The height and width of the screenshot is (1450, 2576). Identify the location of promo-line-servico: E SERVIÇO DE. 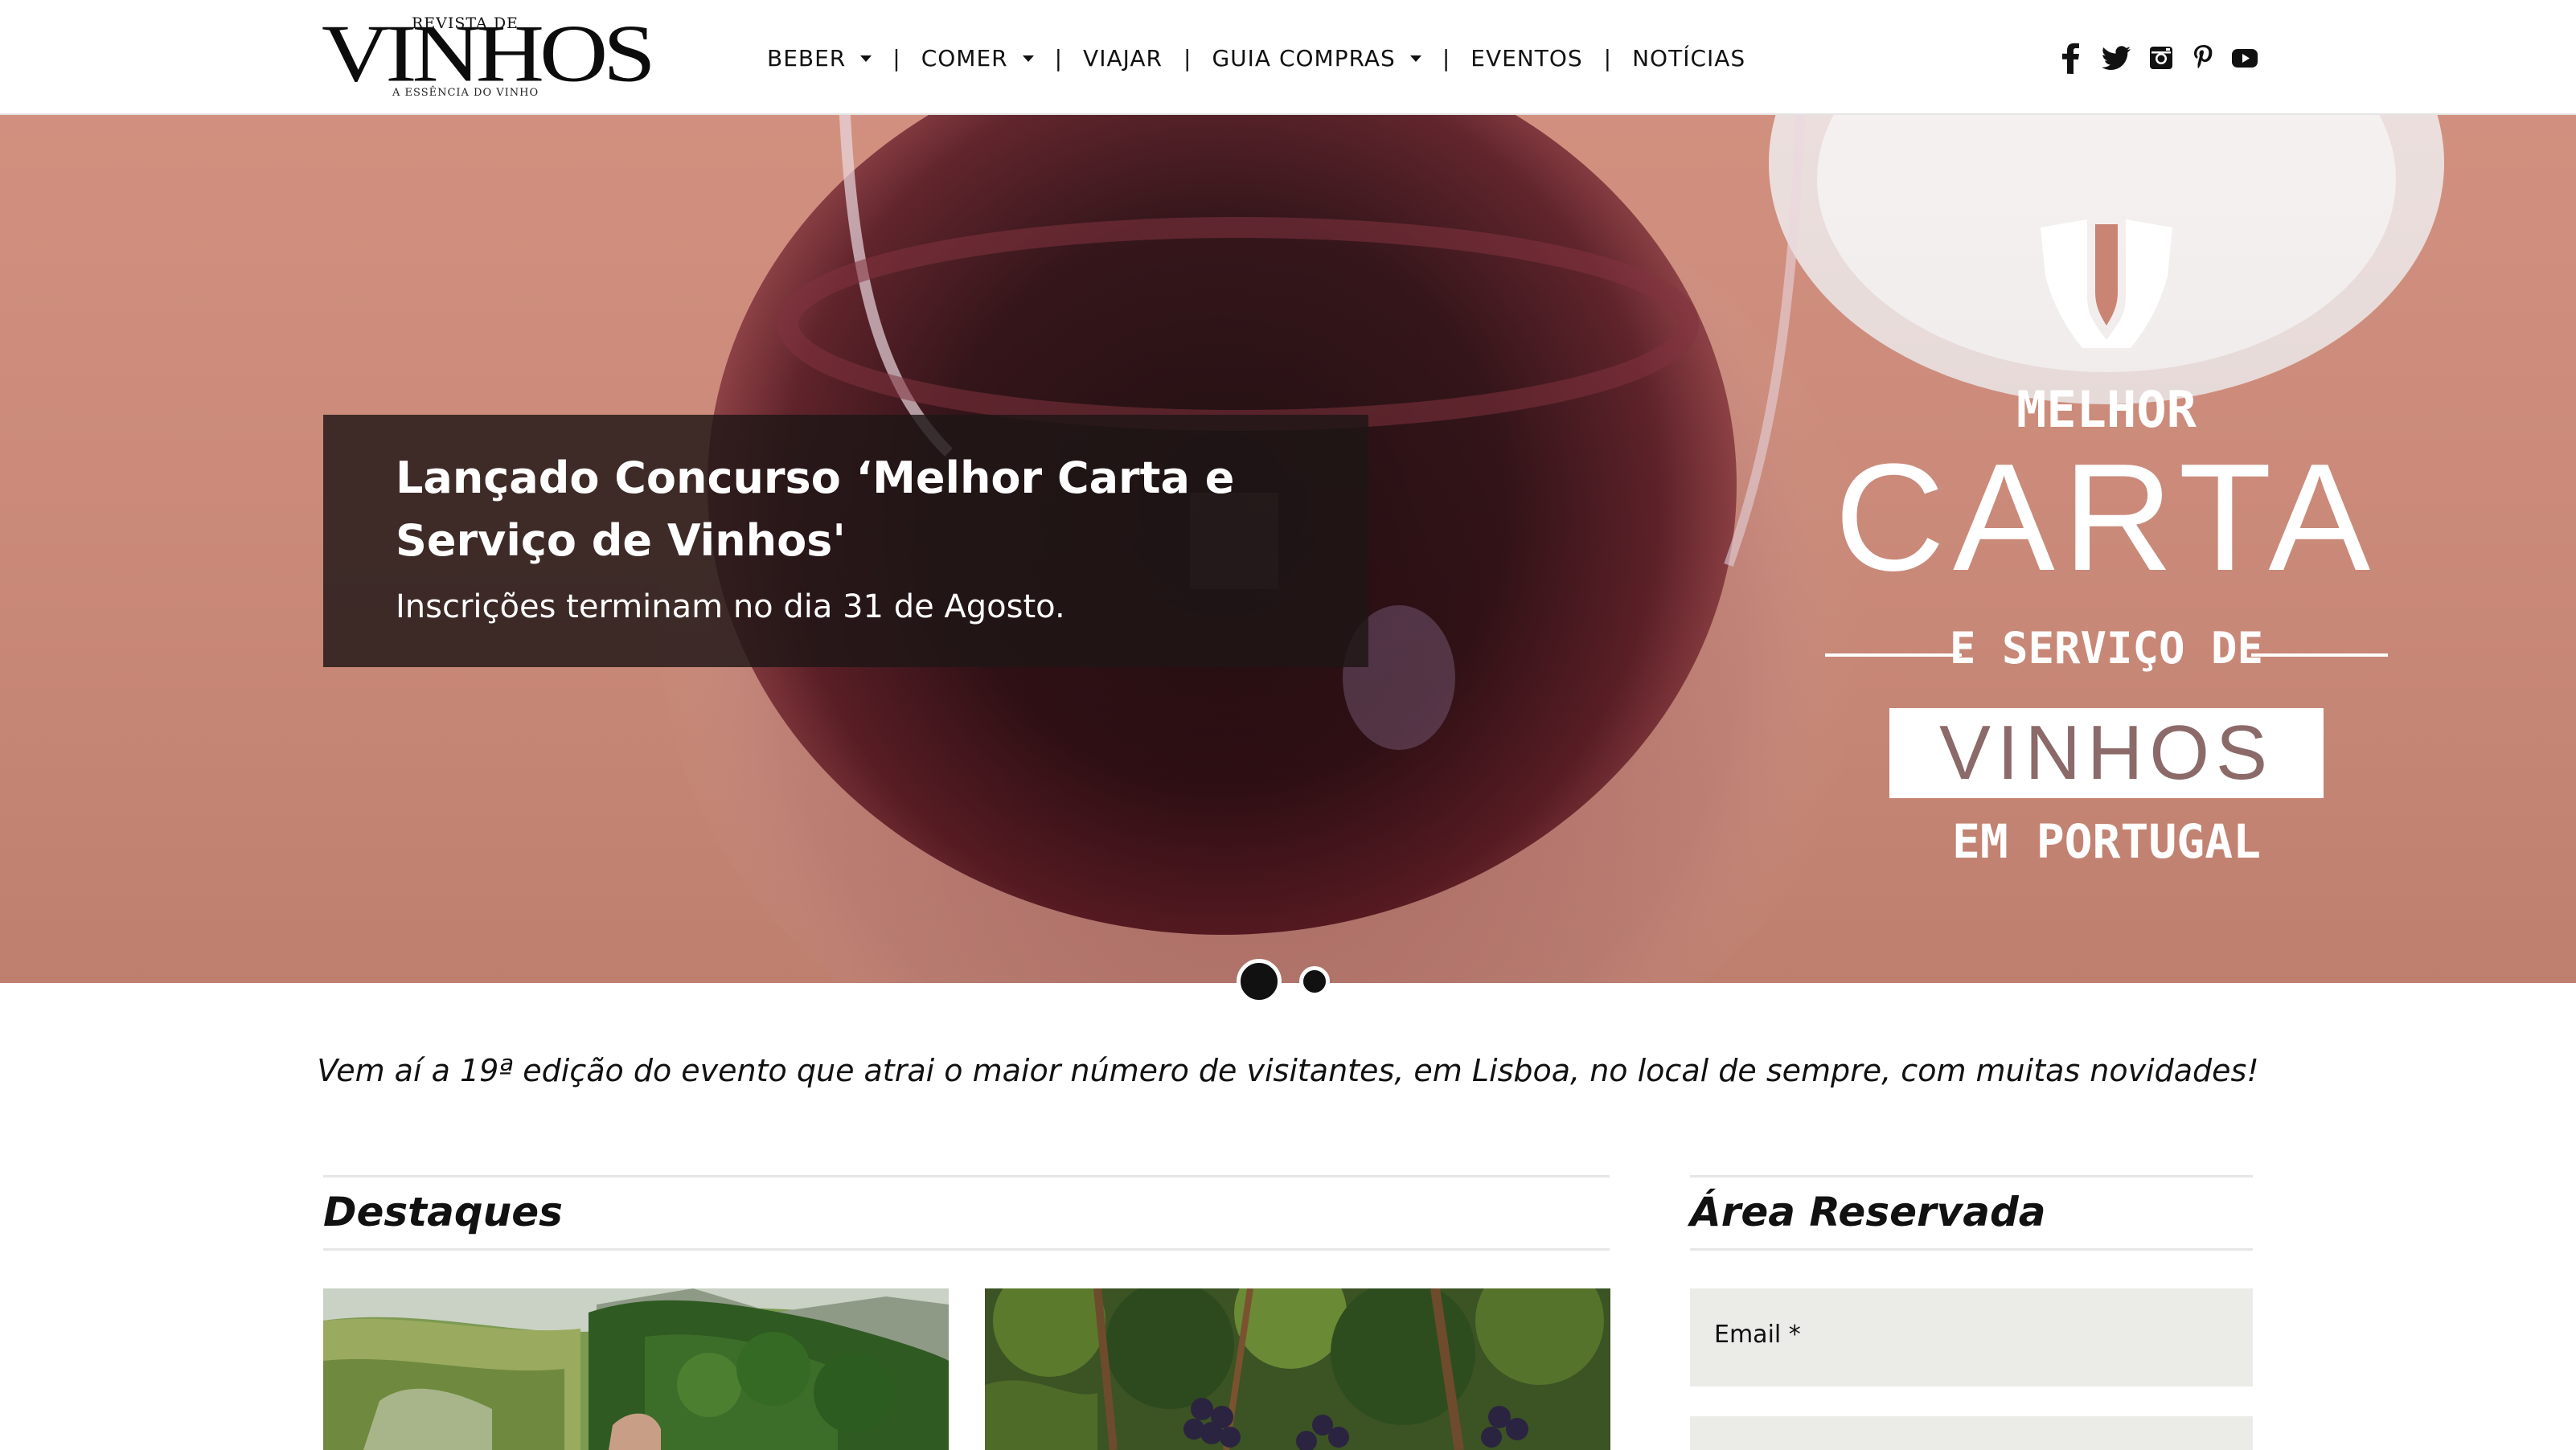
(2106, 651).